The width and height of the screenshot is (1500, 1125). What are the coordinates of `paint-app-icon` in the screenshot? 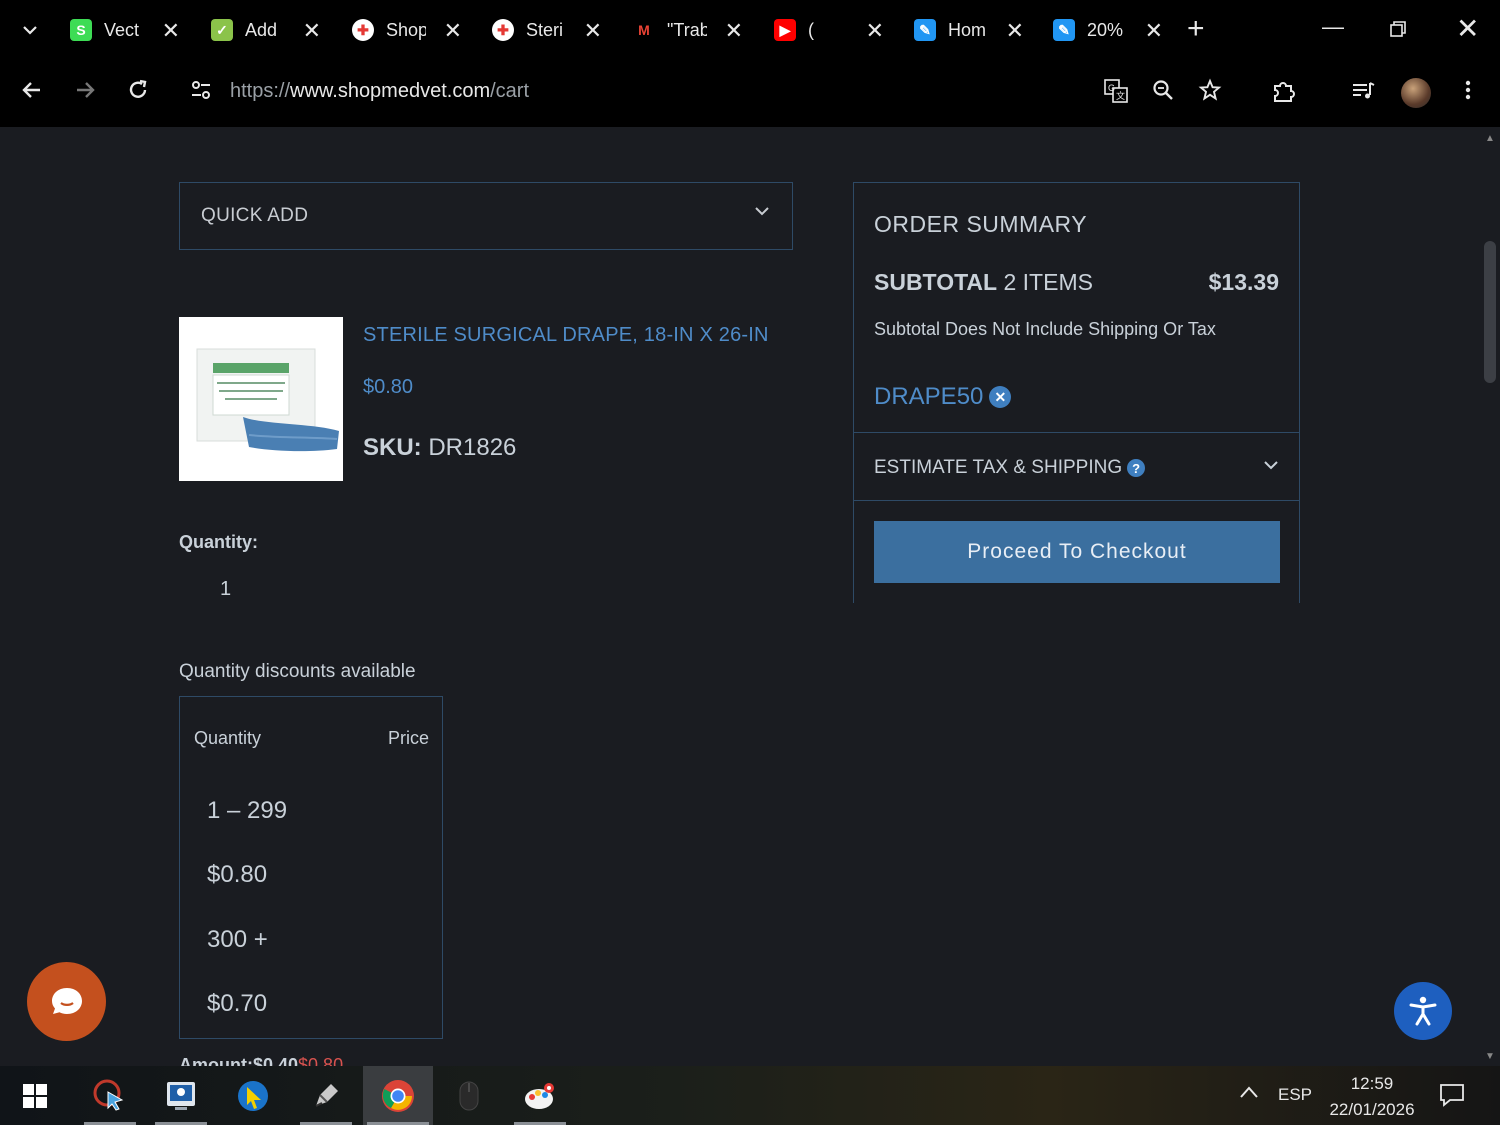 It's located at (540, 1095).